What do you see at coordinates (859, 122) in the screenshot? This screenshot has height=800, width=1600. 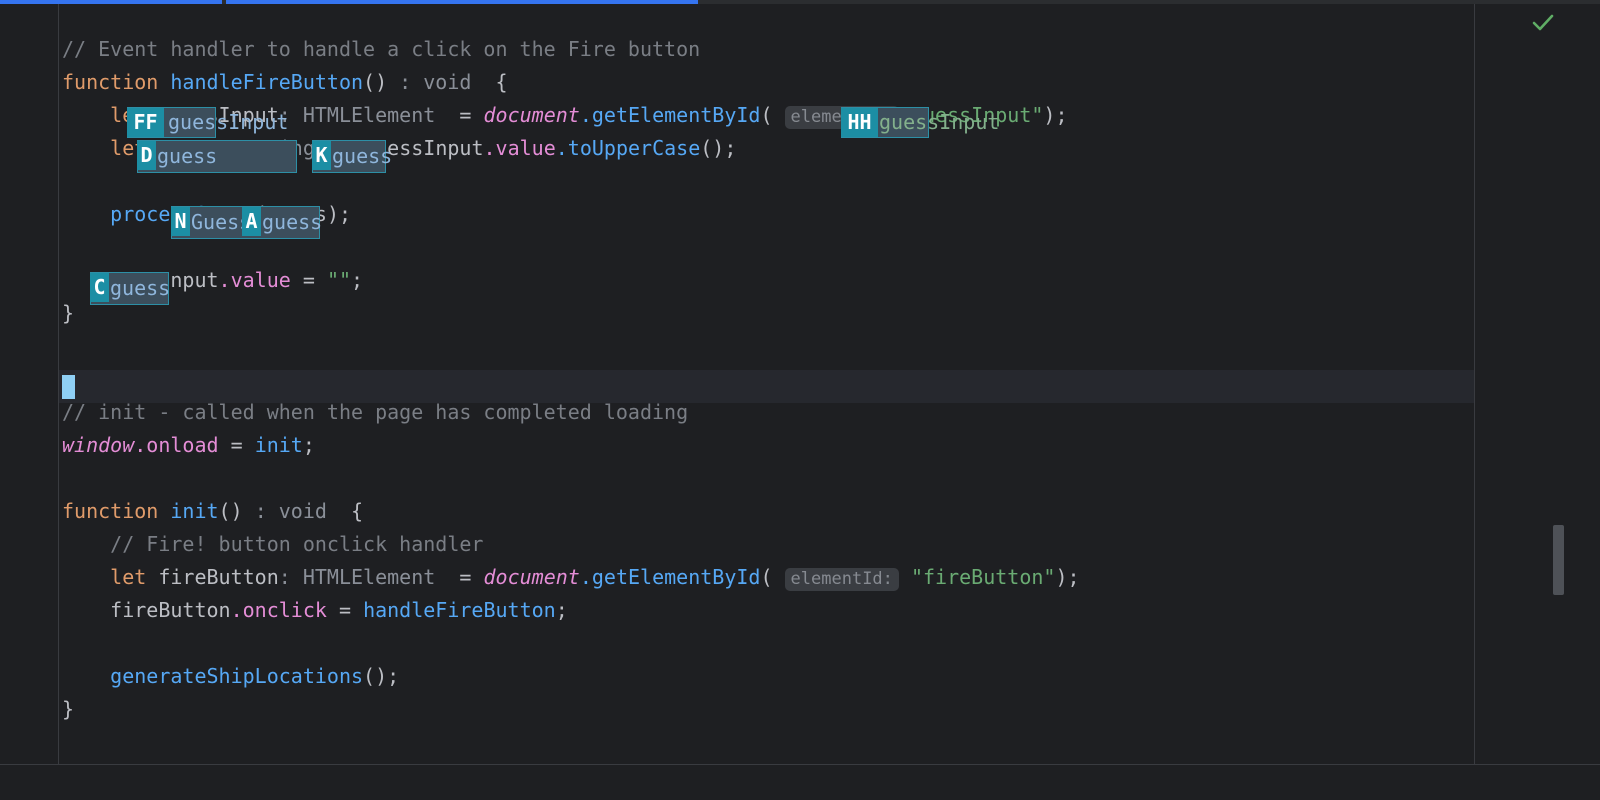 I see `acejump-tag-hh: HH` at bounding box center [859, 122].